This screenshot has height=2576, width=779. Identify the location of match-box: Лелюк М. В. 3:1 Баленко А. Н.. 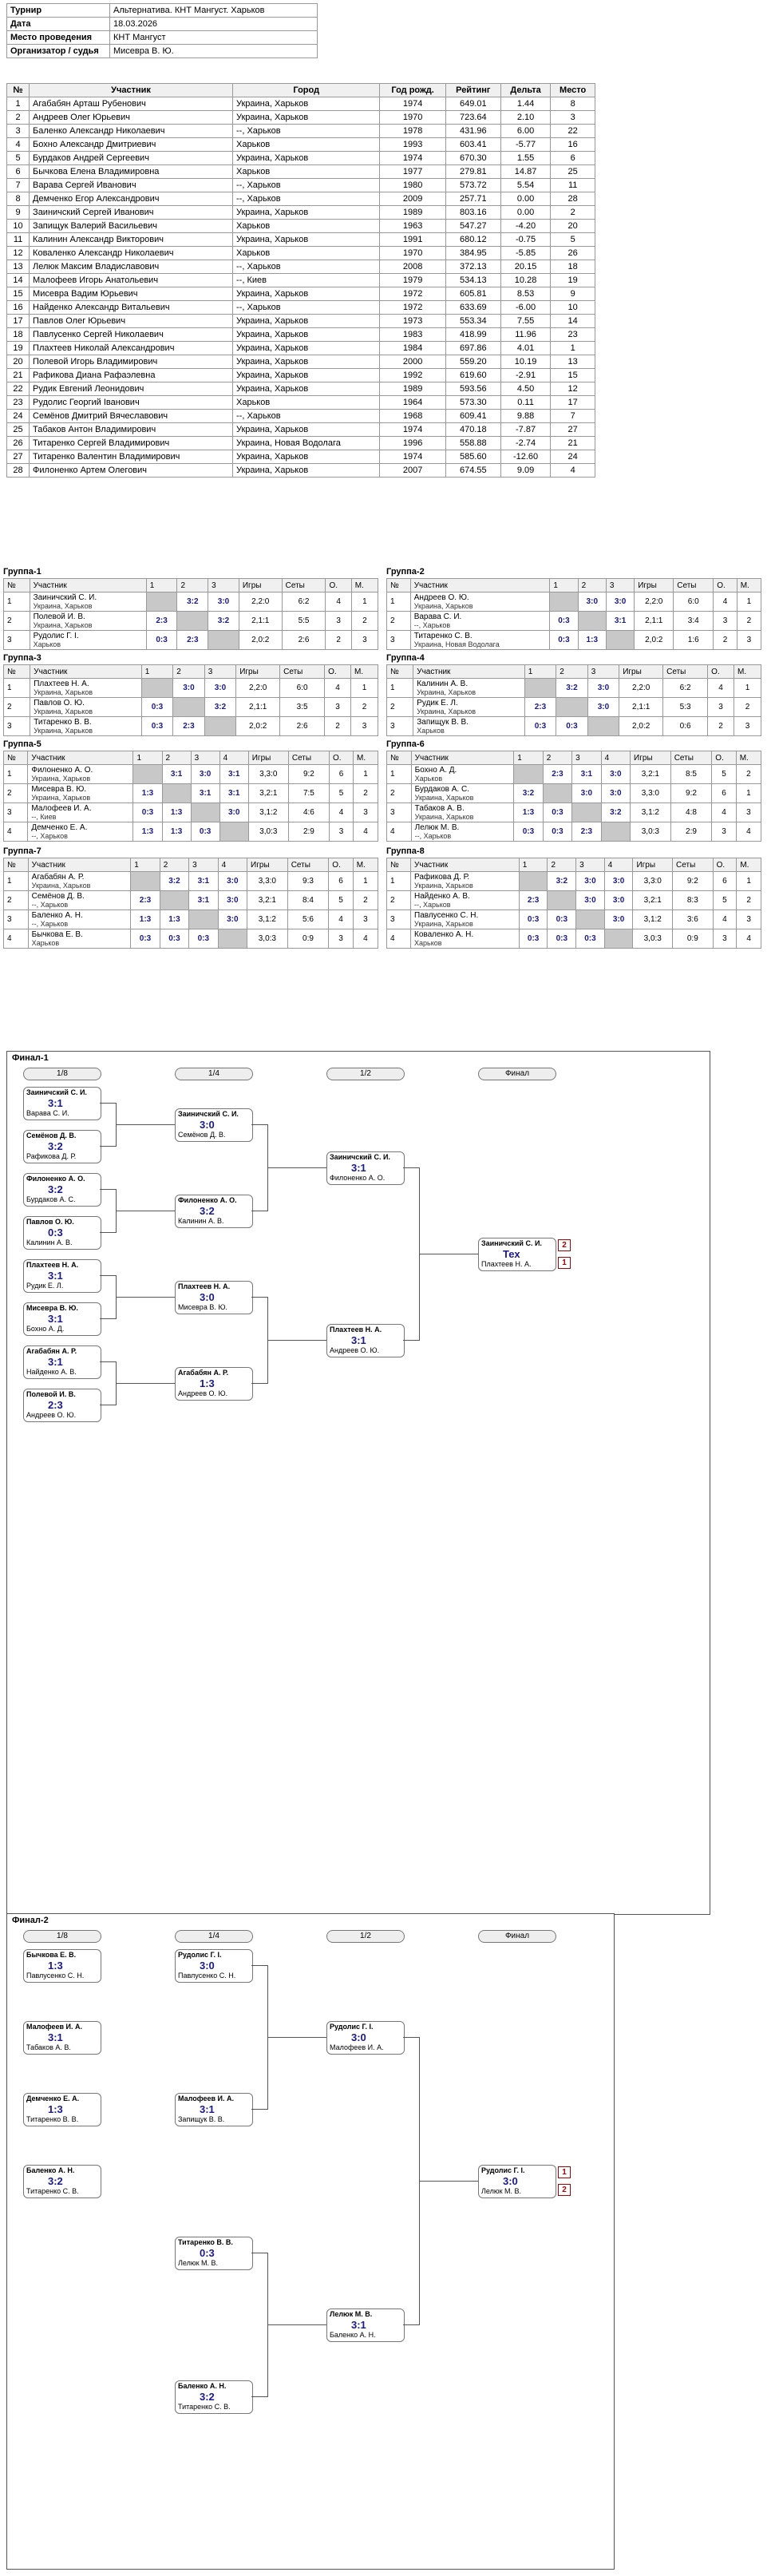
(365, 2325).